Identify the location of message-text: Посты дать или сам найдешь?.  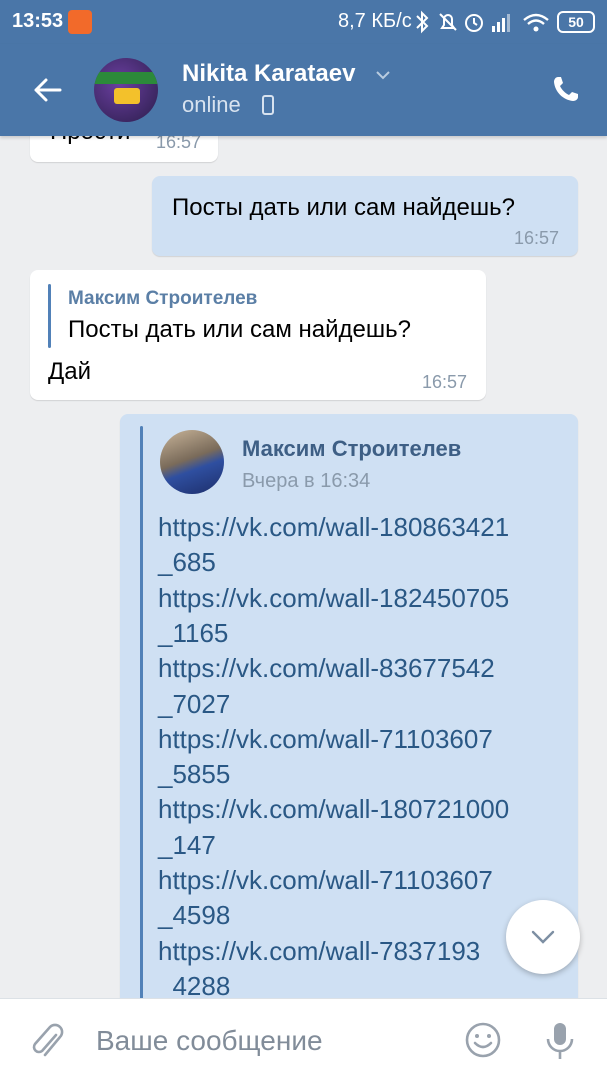
(343, 207).